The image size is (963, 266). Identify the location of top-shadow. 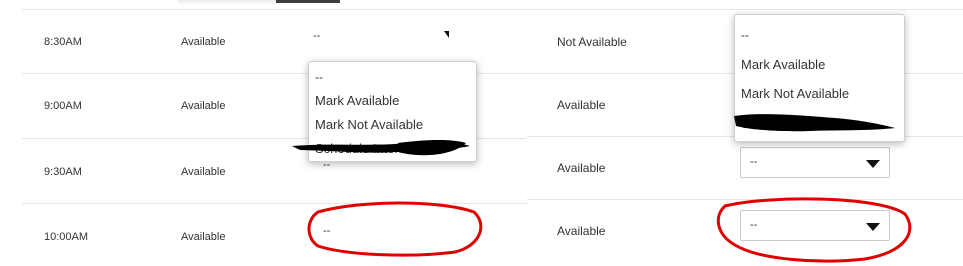
(228, 2).